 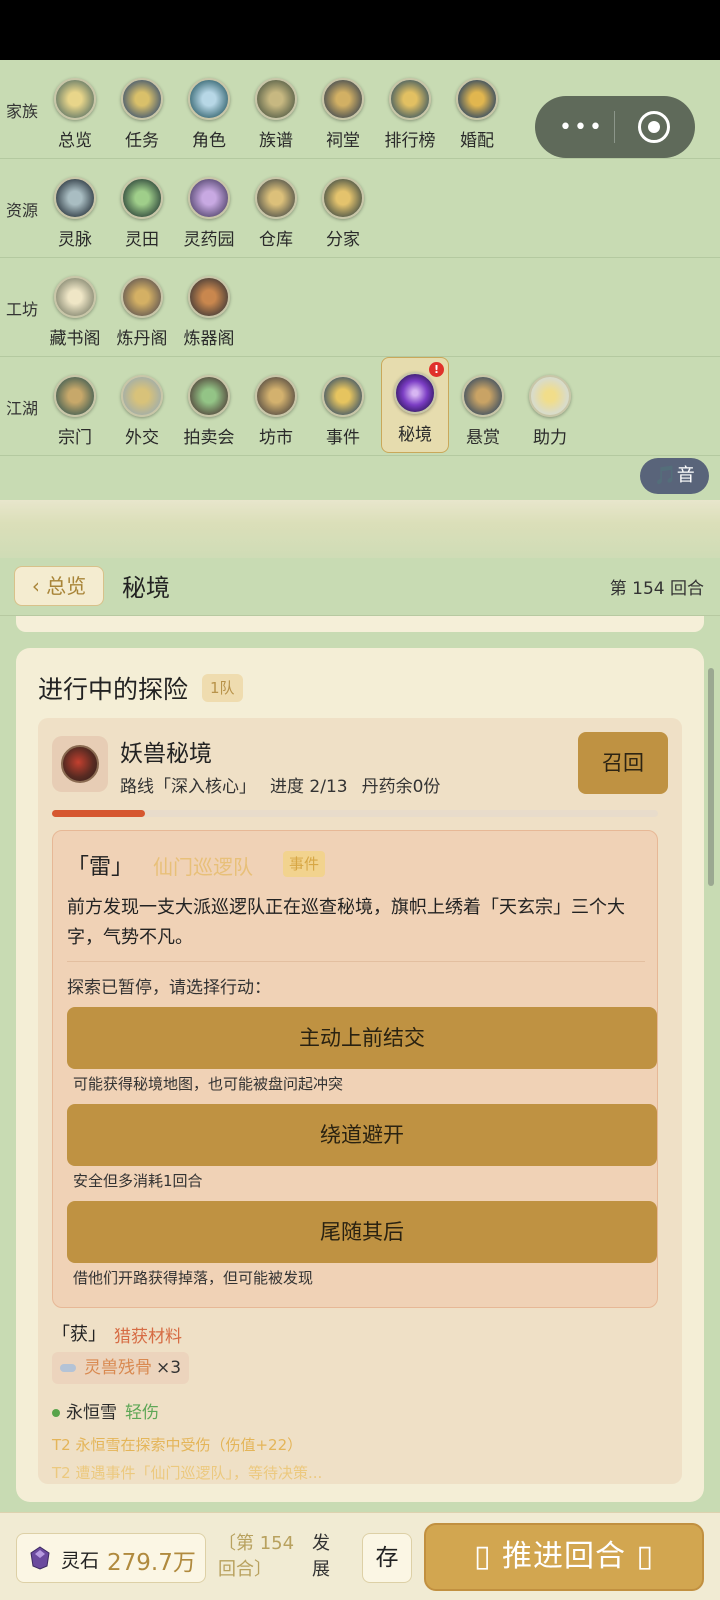 I want to click on close-target-icon, so click(x=654, y=127).